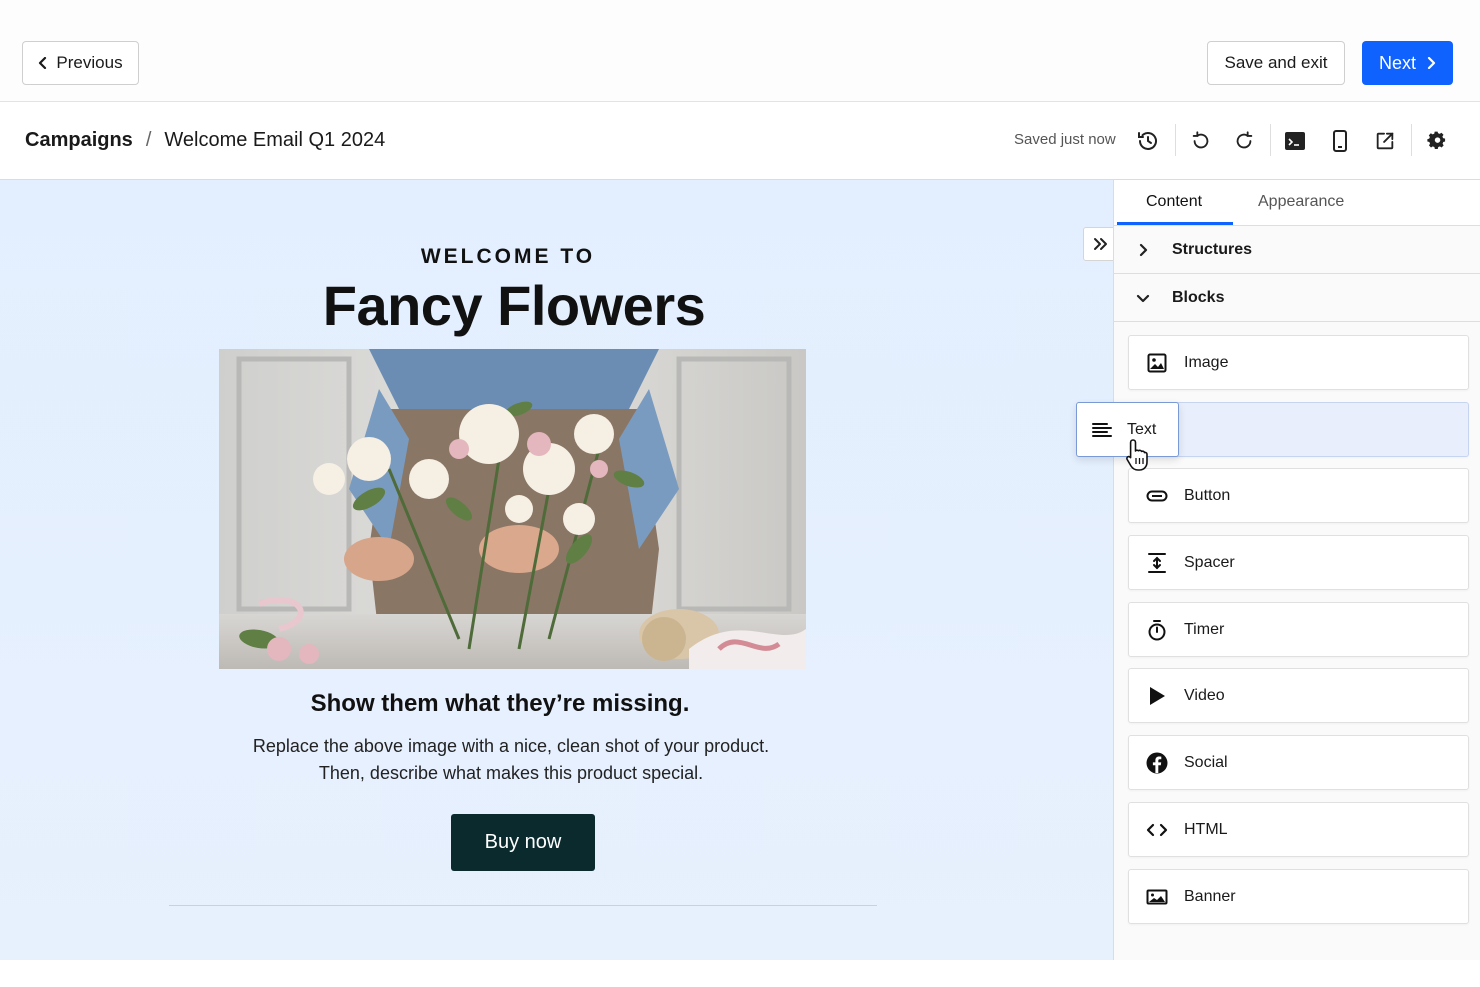  I want to click on section-blocks: Blocks, so click(1297, 298).